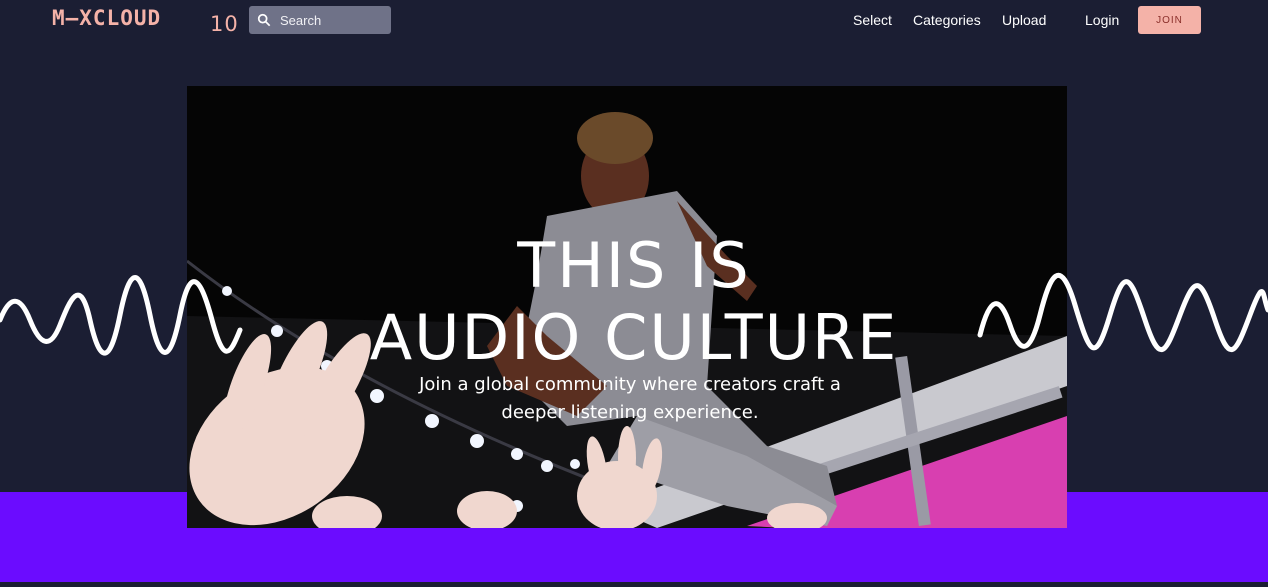 Image resolution: width=1268 pixels, height=587 pixels. Describe the element at coordinates (947, 20) in the screenshot. I see `nav-categories-link: Categories` at that location.